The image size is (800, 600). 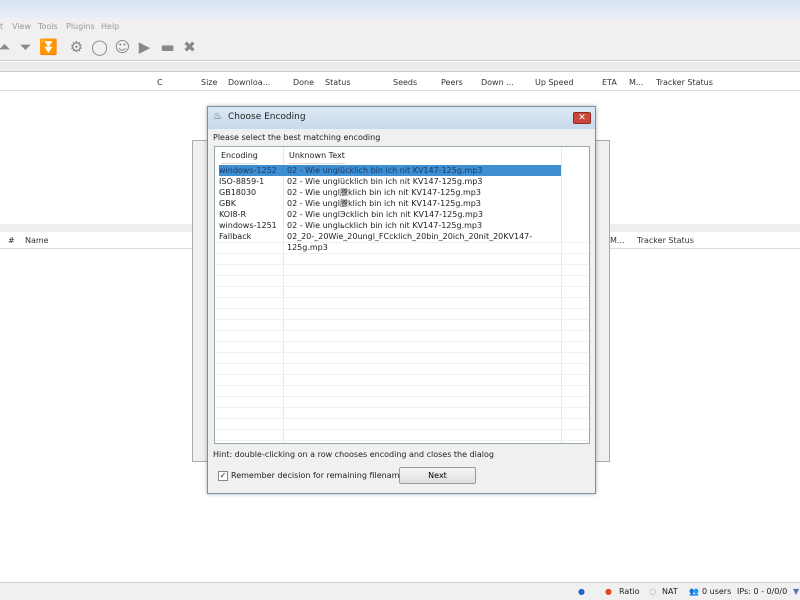 I want to click on menu-bar: t View Tools Plugins Help, so click(x=400, y=26).